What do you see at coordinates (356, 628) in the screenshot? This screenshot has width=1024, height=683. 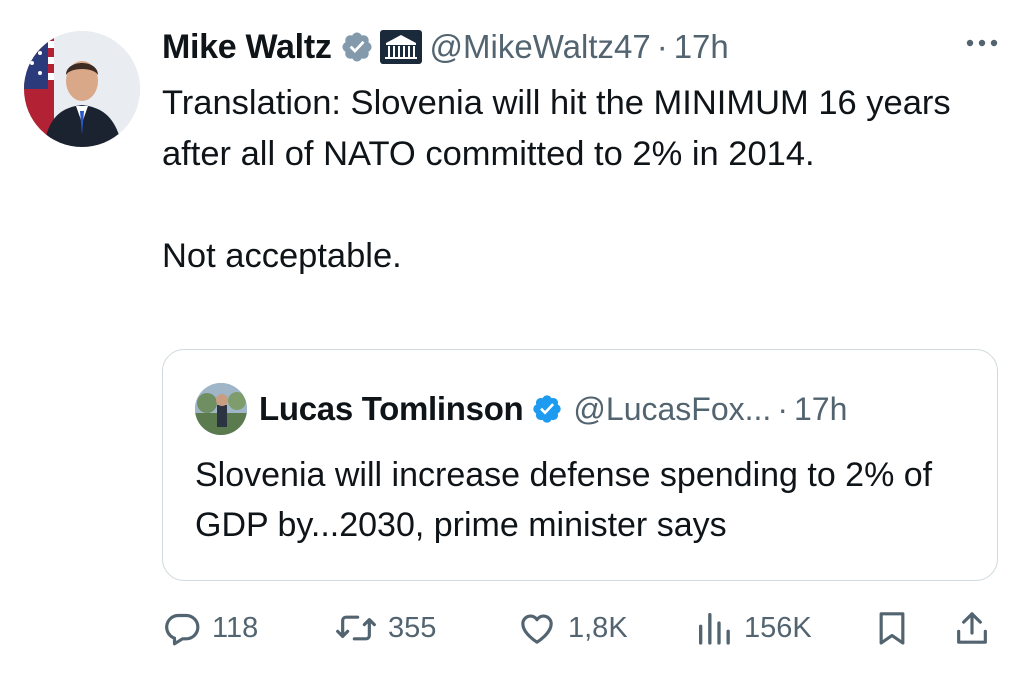 I see `repost-arrows-icon` at bounding box center [356, 628].